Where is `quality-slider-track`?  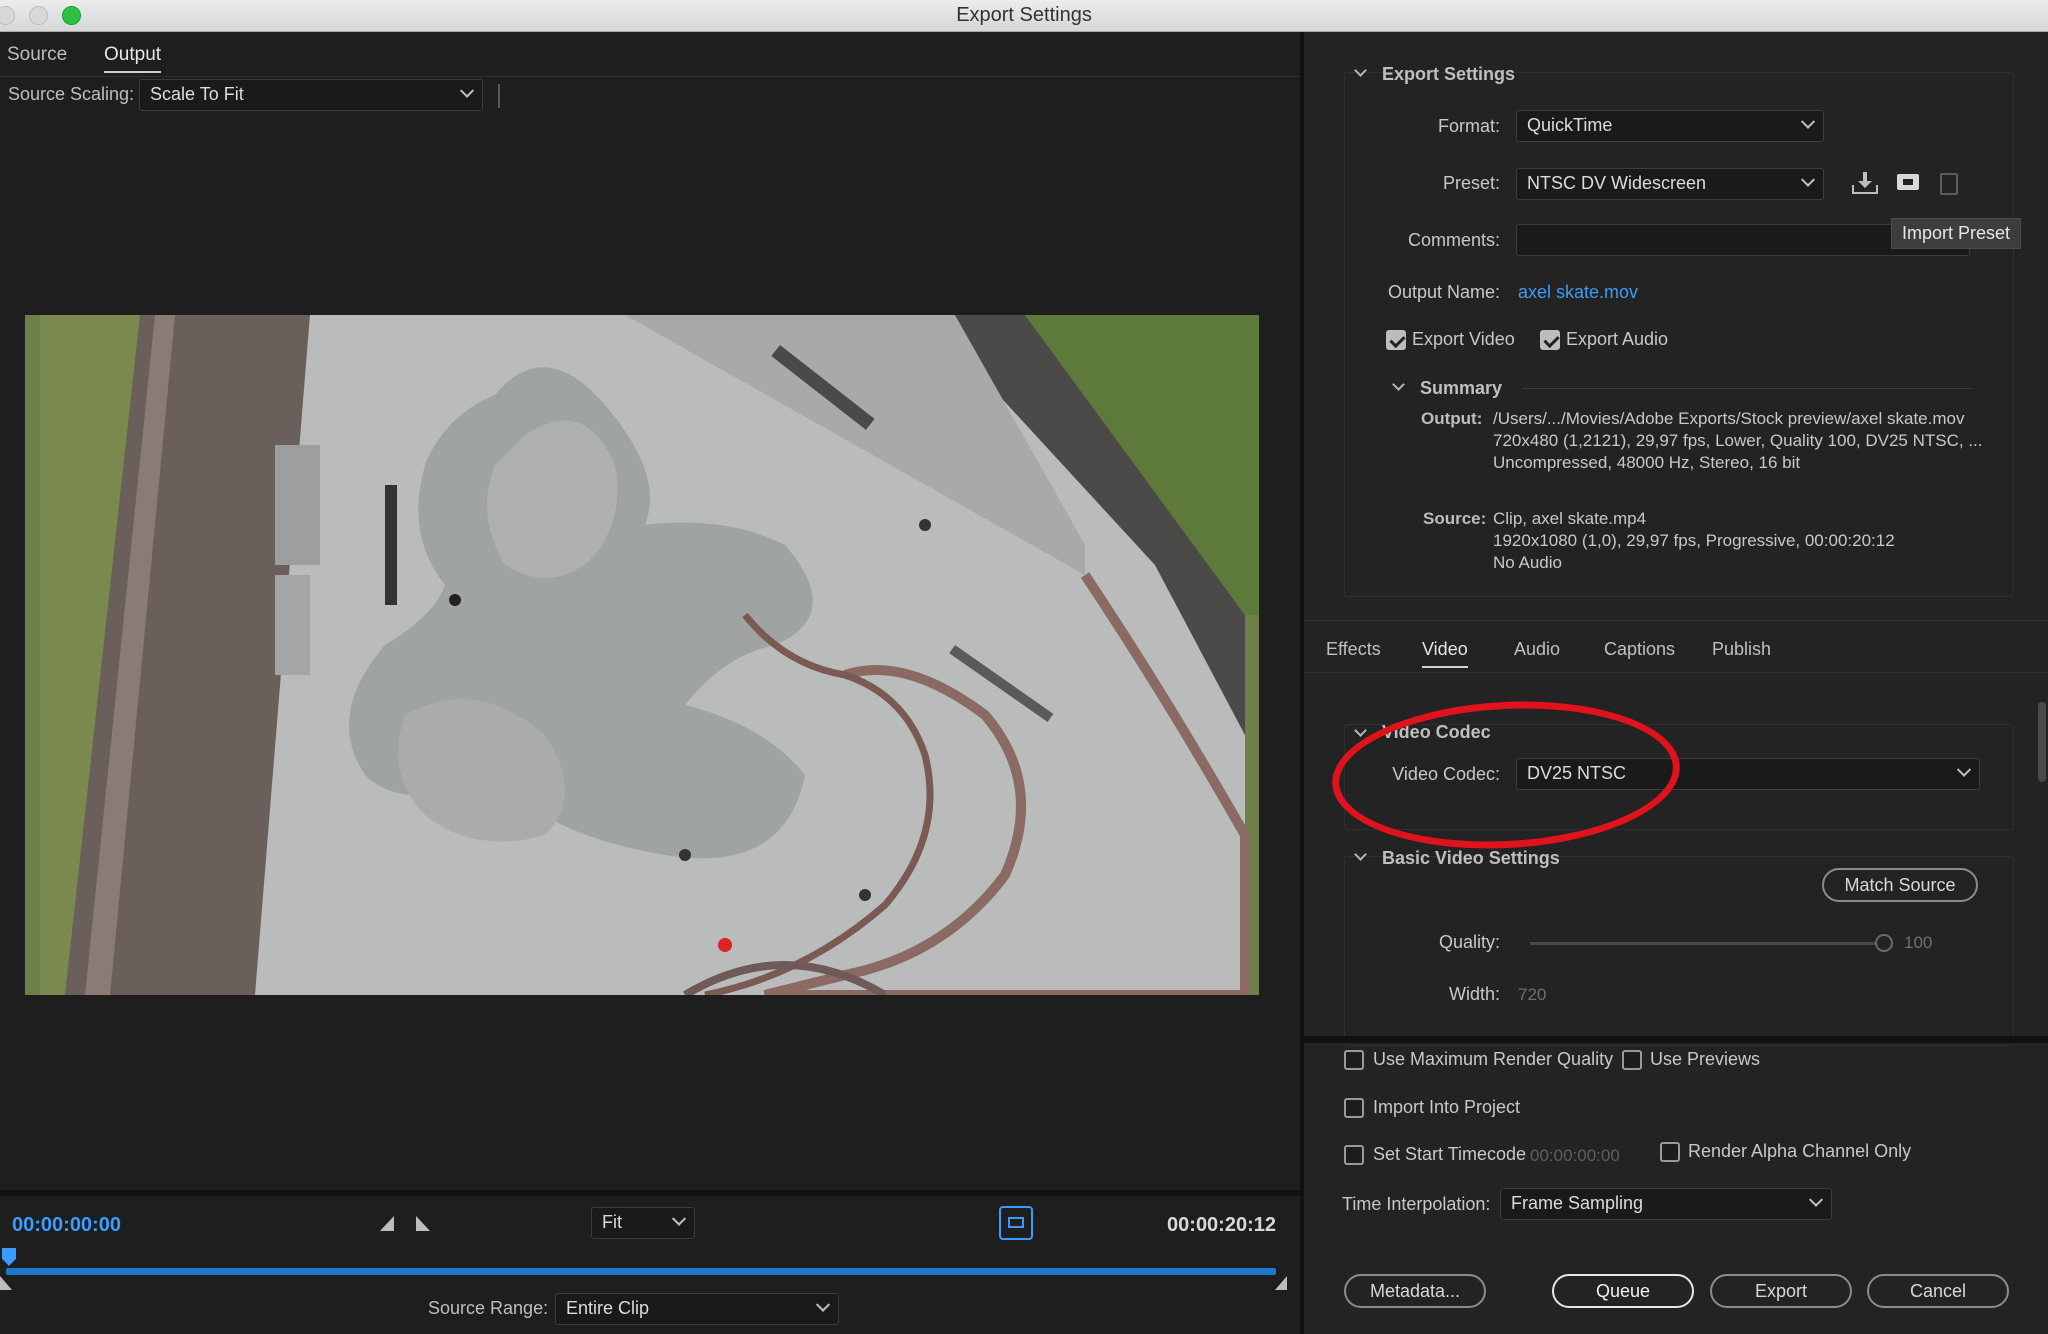
quality-slider-track is located at coordinates (1704, 943).